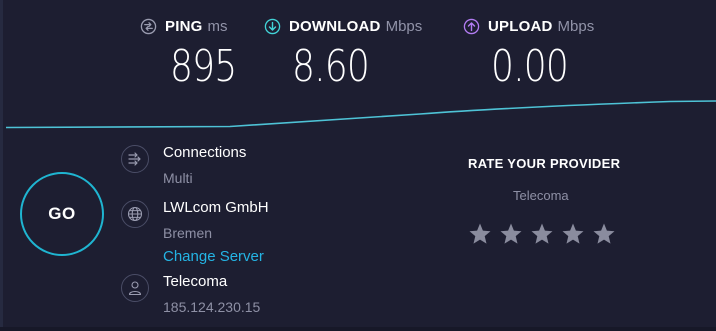 This screenshot has height=331, width=716. What do you see at coordinates (272, 26) in the screenshot?
I see `download-icon` at bounding box center [272, 26].